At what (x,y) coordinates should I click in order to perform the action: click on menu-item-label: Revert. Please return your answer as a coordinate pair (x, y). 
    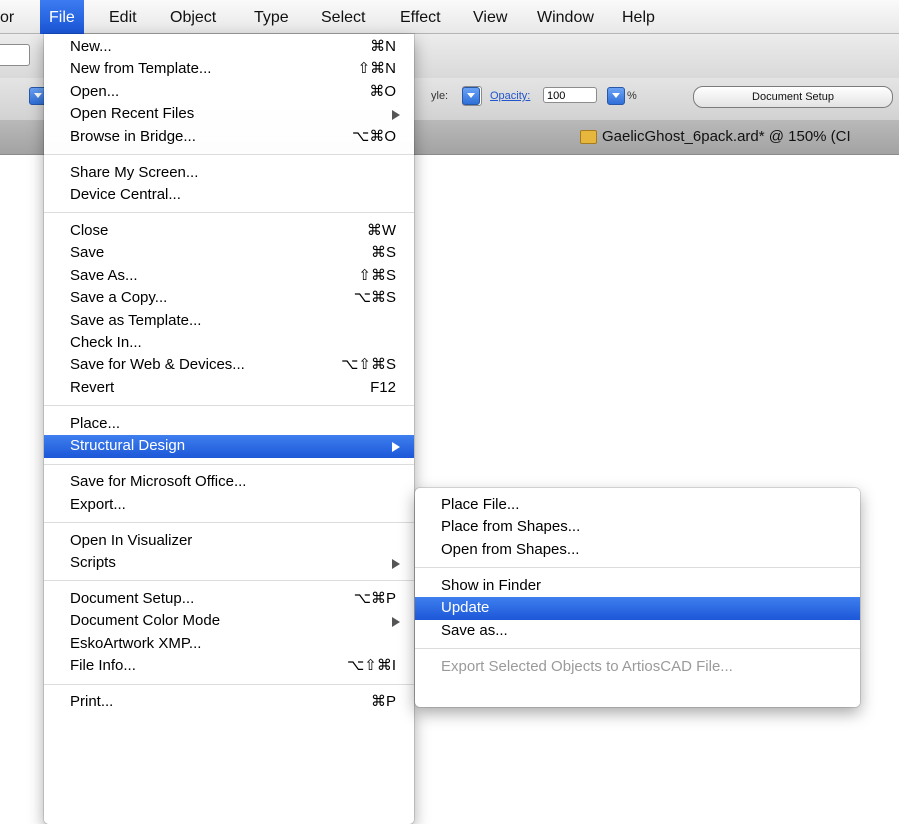
    Looking at the image, I should click on (92, 387).